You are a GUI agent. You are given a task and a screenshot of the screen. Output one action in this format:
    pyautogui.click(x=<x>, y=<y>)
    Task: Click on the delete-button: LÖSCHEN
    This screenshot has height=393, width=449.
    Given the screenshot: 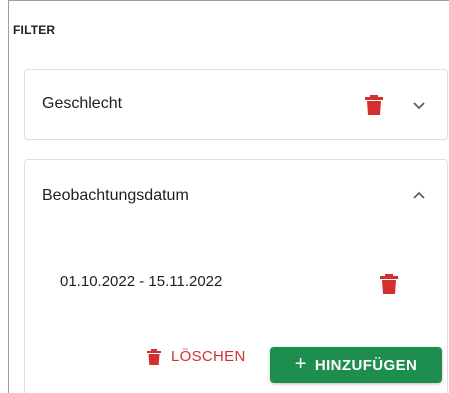 What is the action you would take?
    pyautogui.click(x=196, y=356)
    